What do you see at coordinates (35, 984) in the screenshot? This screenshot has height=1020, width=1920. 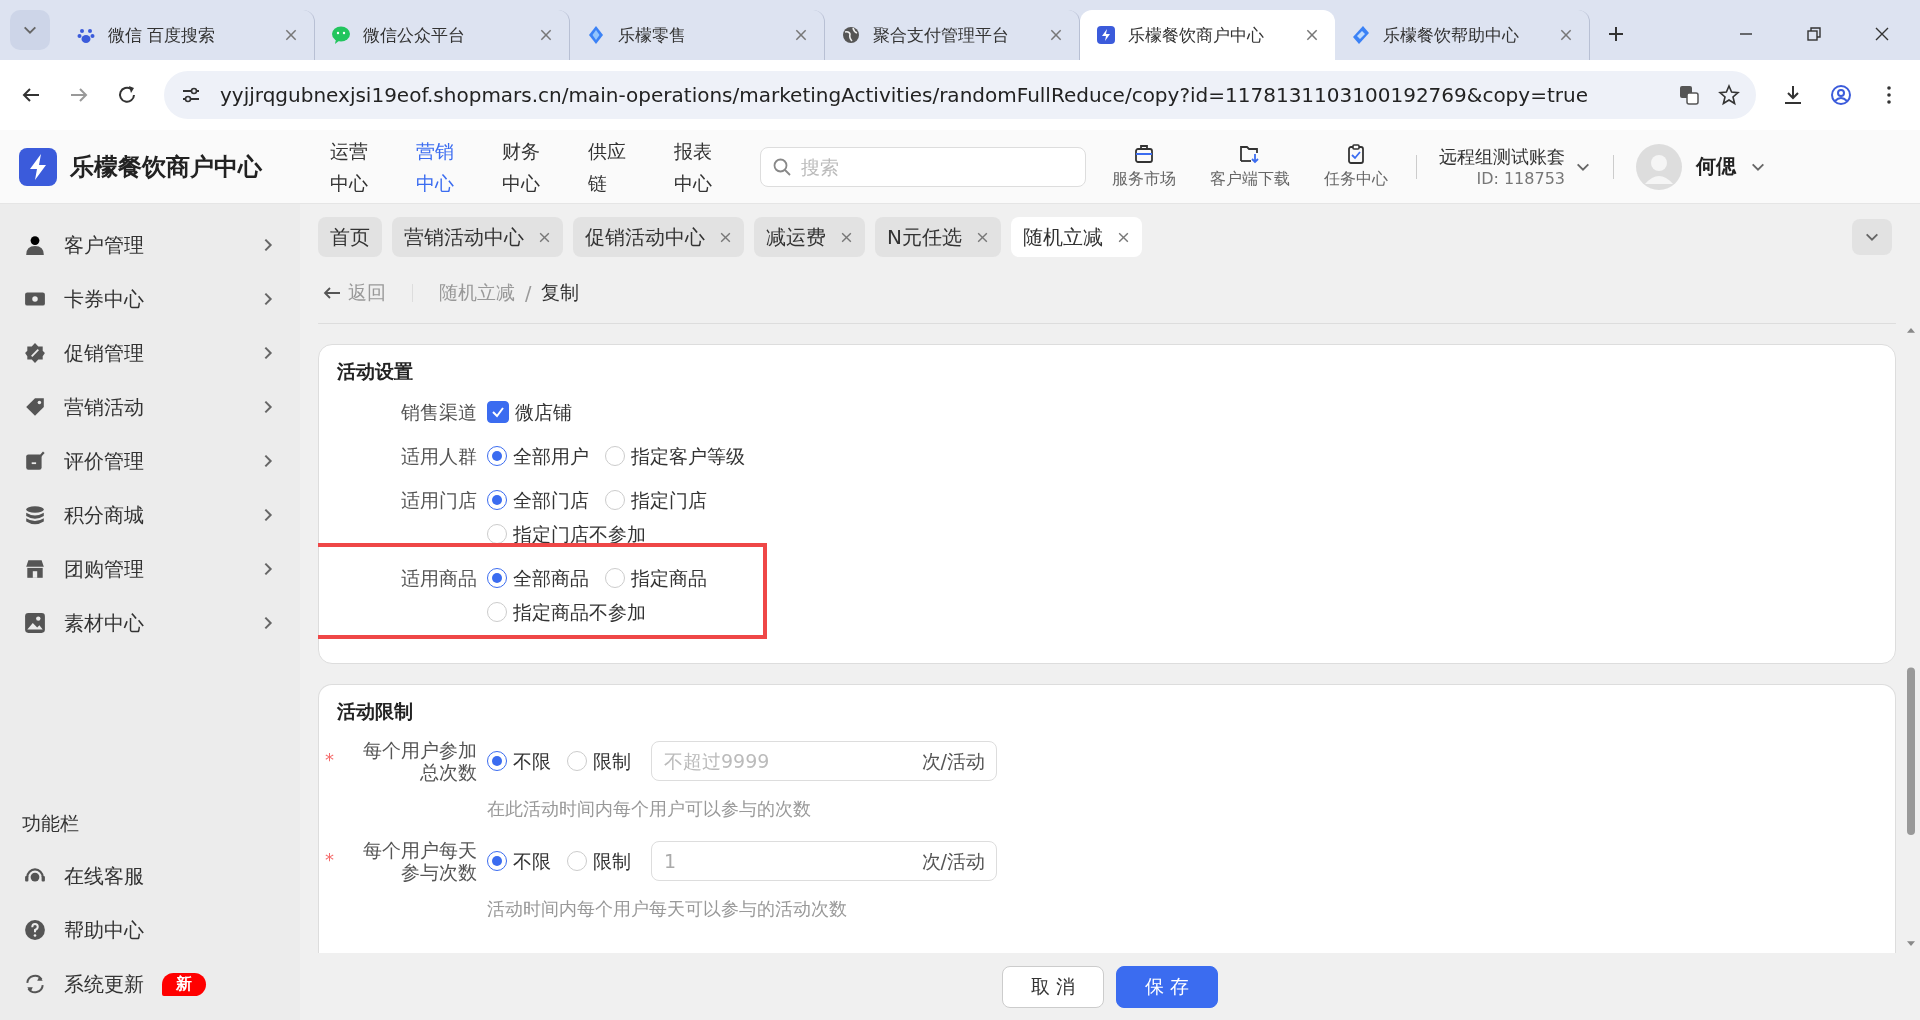 I see `refresh-icon` at bounding box center [35, 984].